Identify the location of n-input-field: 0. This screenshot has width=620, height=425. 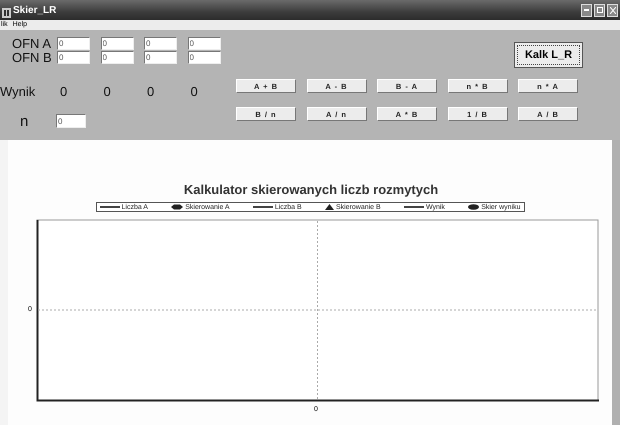
(71, 121).